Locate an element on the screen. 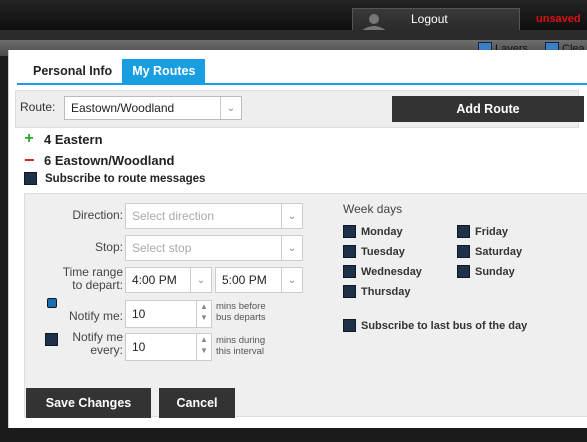 The height and width of the screenshot is (442, 587). notify-me-note-line2: bus departs is located at coordinates (241, 317).